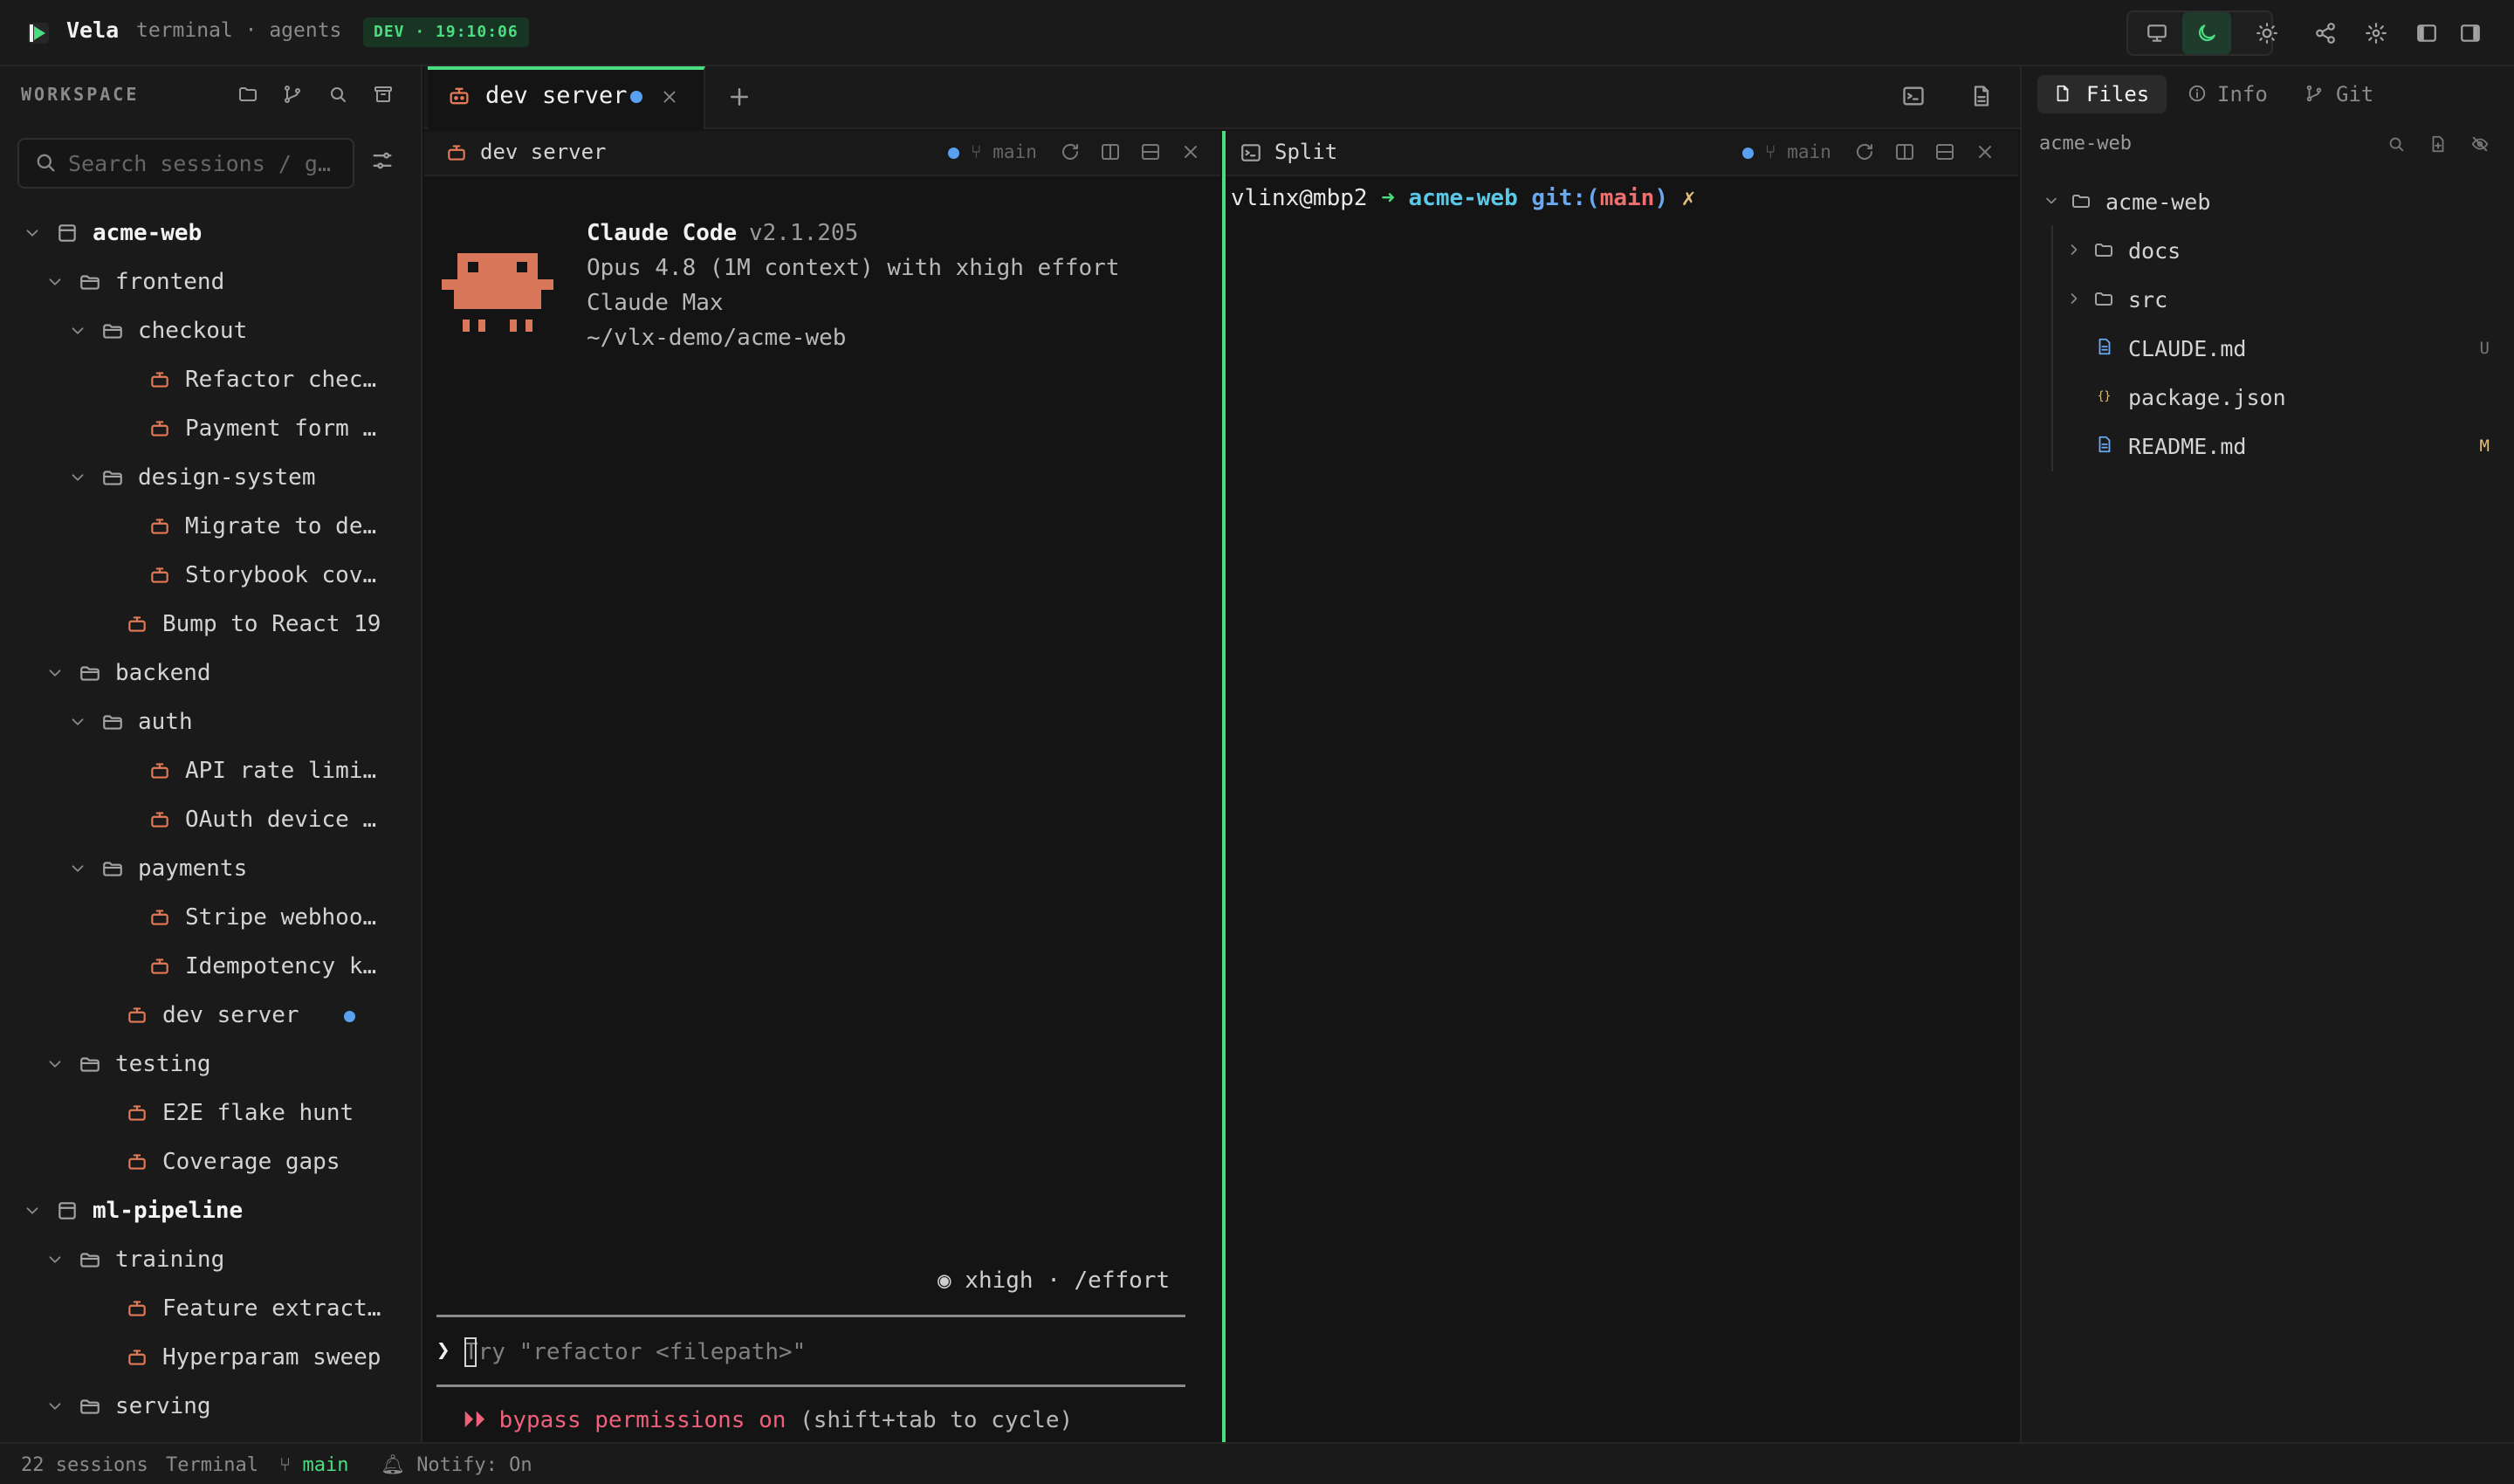 This screenshot has width=2514, height=1484. What do you see at coordinates (2269, 300) in the screenshot?
I see `file-tree-folder: src` at bounding box center [2269, 300].